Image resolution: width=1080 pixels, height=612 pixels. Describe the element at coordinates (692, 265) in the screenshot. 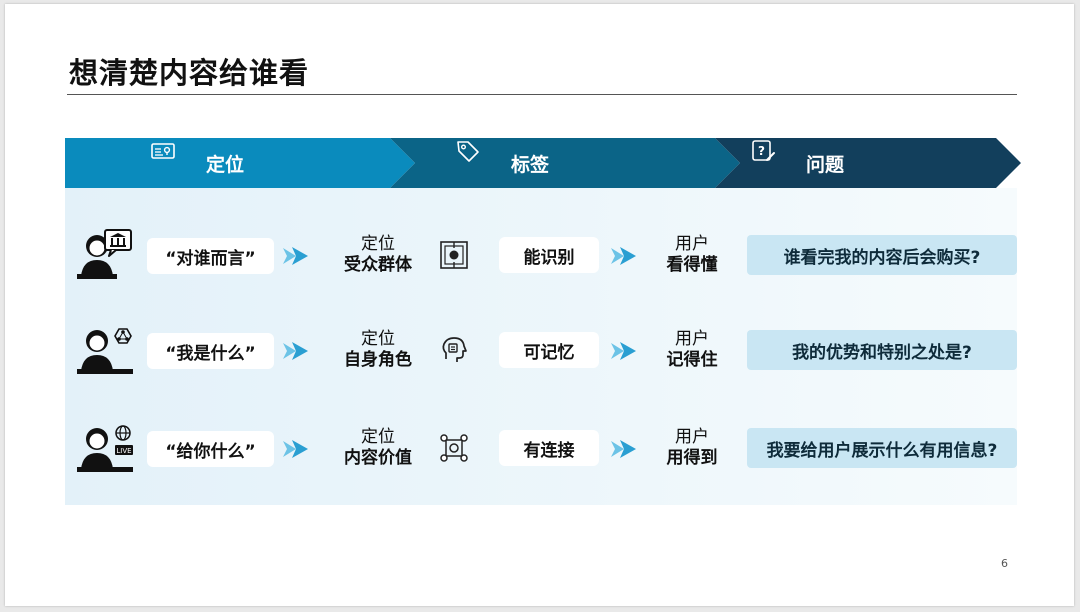

I see `stack-line-2: 看得懂` at that location.